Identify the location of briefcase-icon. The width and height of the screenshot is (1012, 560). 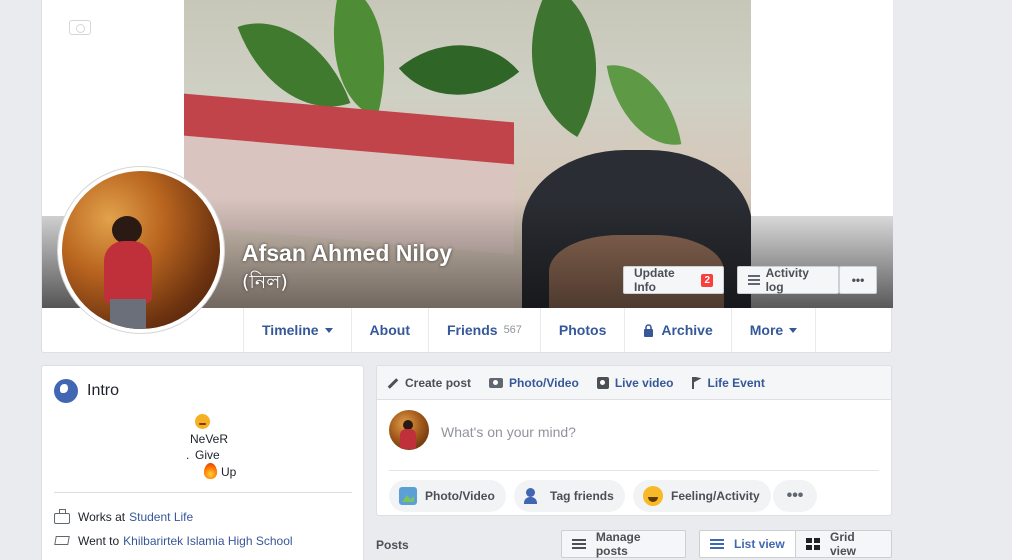
(62, 516).